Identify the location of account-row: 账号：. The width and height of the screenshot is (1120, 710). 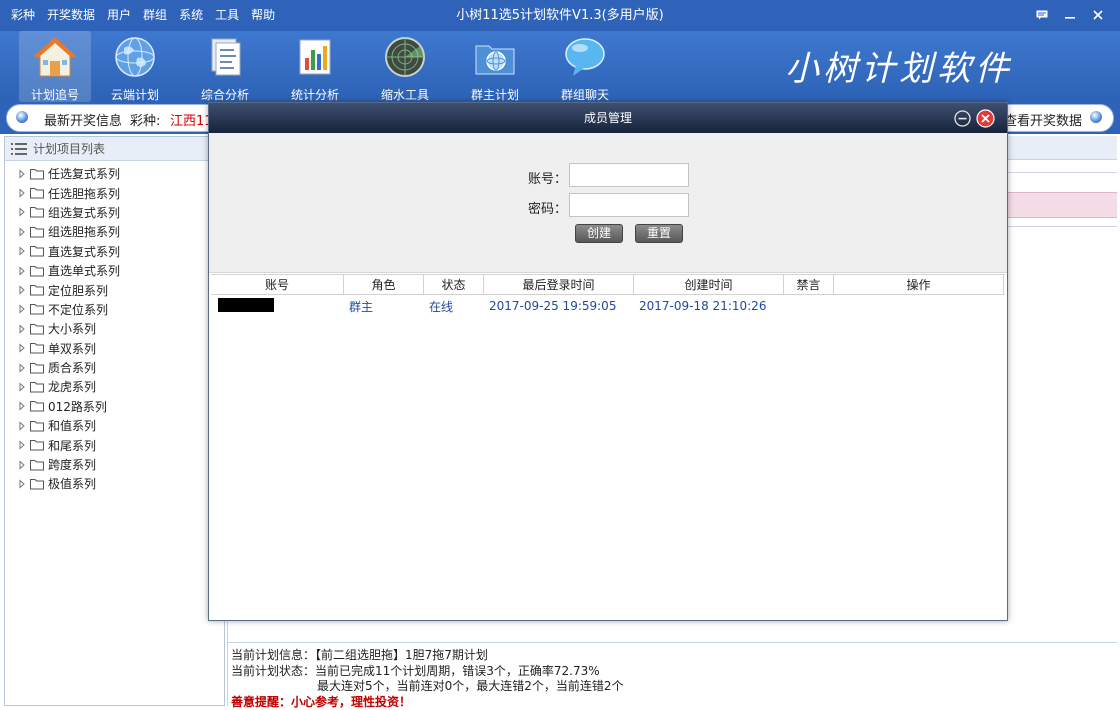
(608, 175).